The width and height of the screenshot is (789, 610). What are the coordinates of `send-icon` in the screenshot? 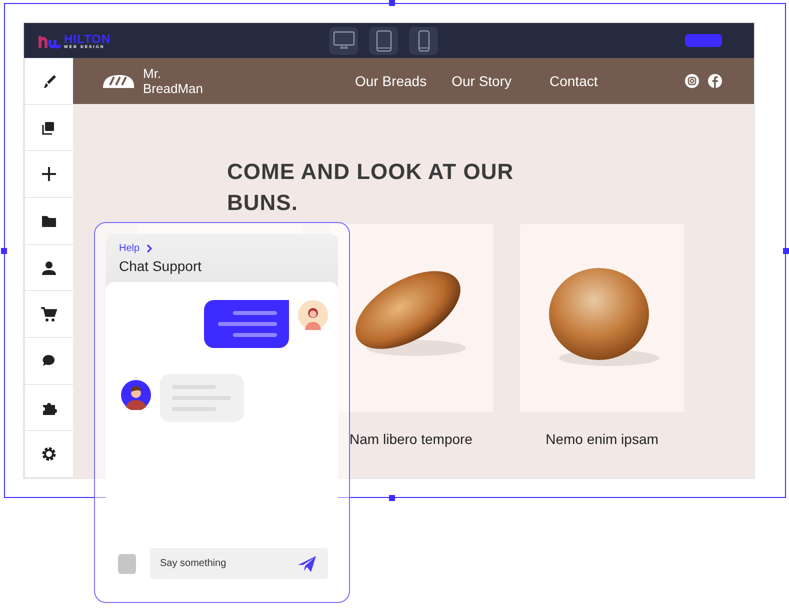 It's located at (307, 564).